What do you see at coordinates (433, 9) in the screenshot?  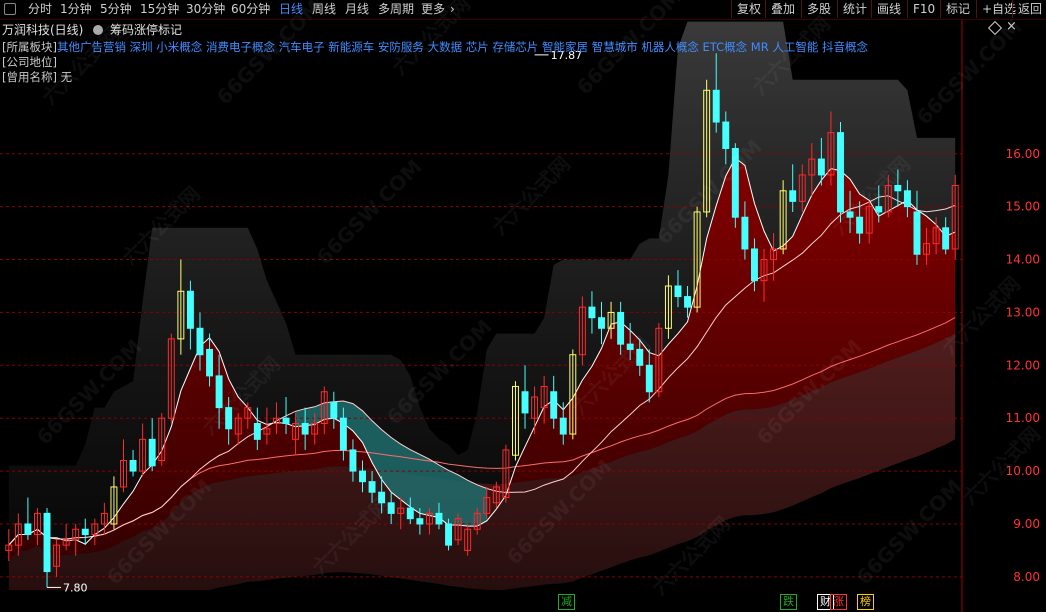 I see `period-tab: 更多` at bounding box center [433, 9].